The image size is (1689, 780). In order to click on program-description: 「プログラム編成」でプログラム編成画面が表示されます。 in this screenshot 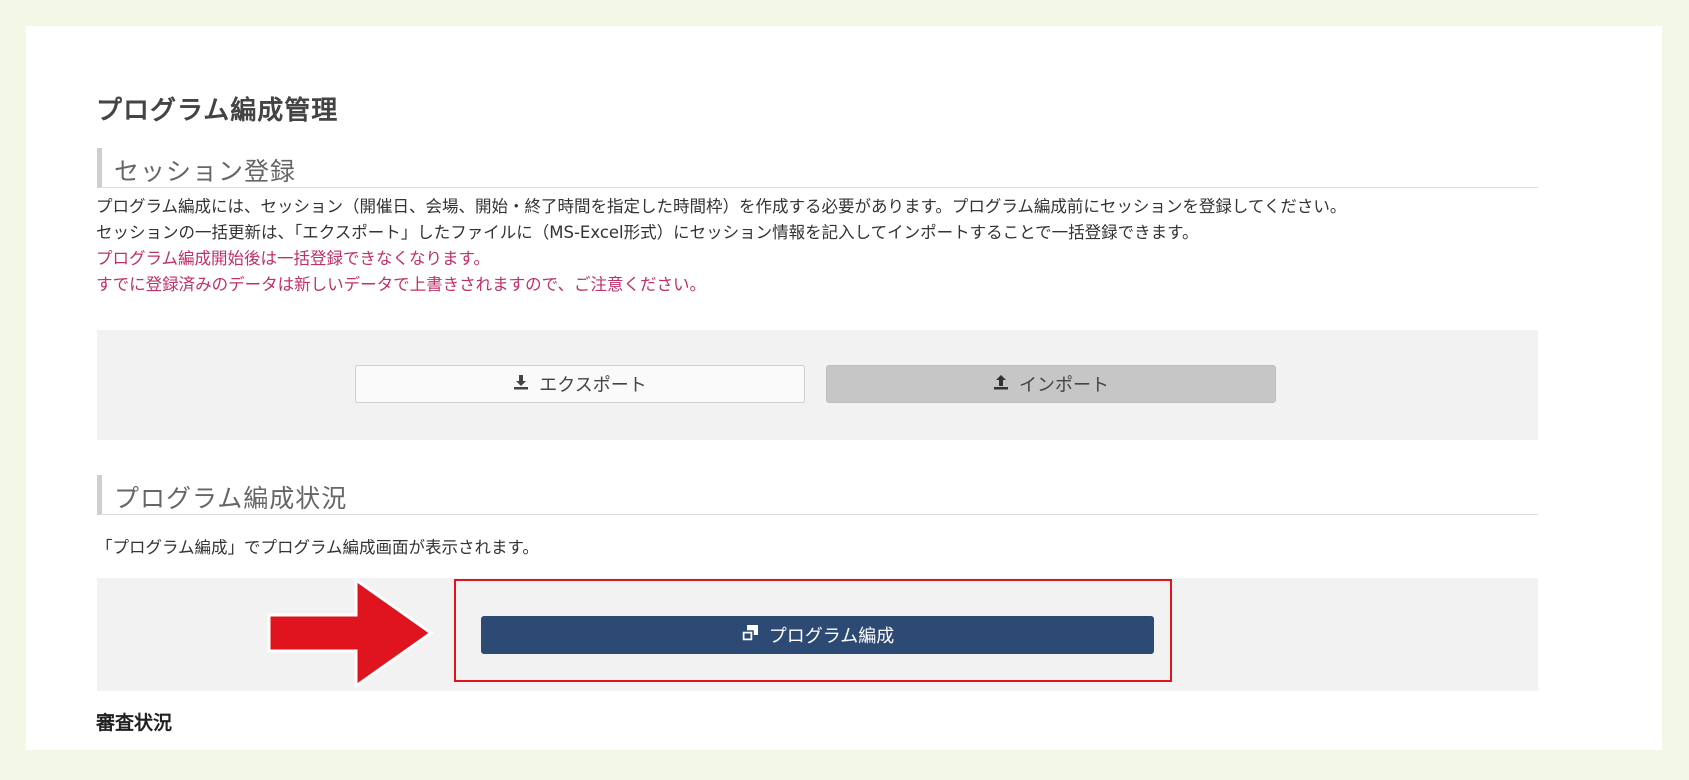, I will do `click(317, 547)`.